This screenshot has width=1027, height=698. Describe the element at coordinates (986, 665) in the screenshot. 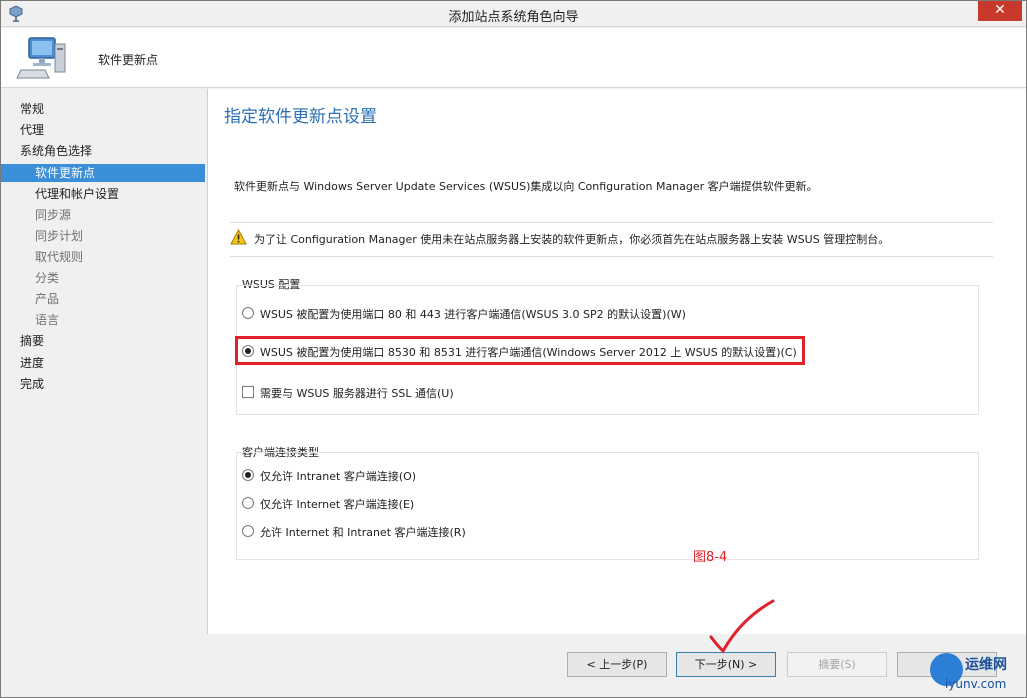

I see `watermark-text: 运维网` at that location.